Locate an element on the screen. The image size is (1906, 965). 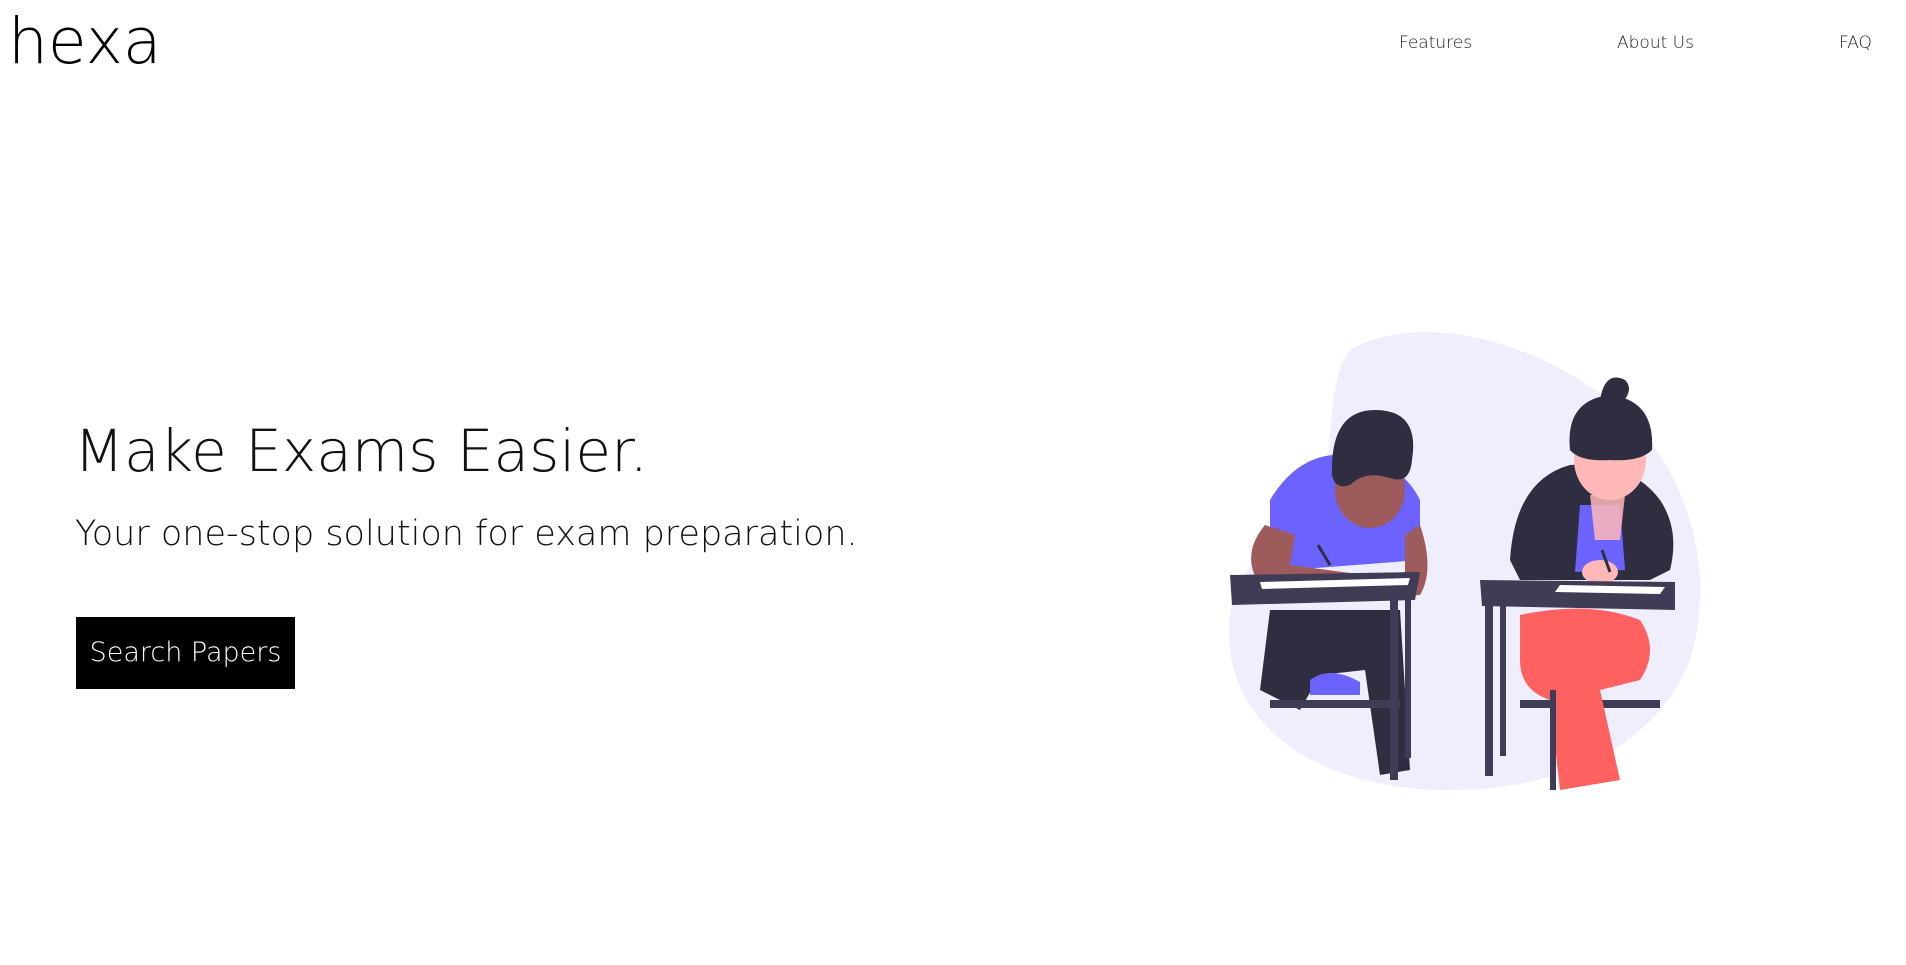
top-nav: Features About Us FAQ is located at coordinates (953, 43).